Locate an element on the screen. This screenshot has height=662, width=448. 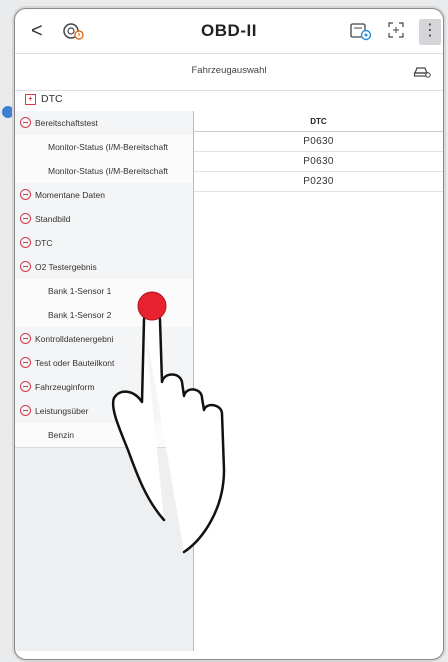
dtc-code-row: P0230 is located at coordinates (318, 182).